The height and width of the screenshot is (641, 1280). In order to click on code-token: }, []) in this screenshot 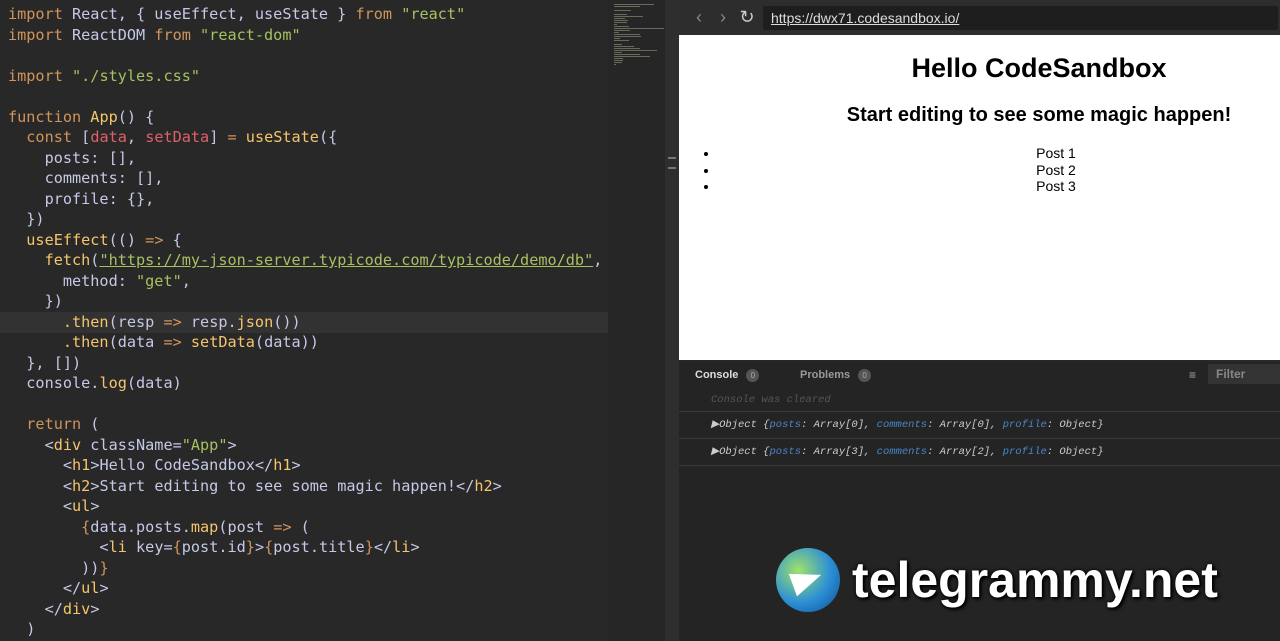, I will do `click(45, 362)`.